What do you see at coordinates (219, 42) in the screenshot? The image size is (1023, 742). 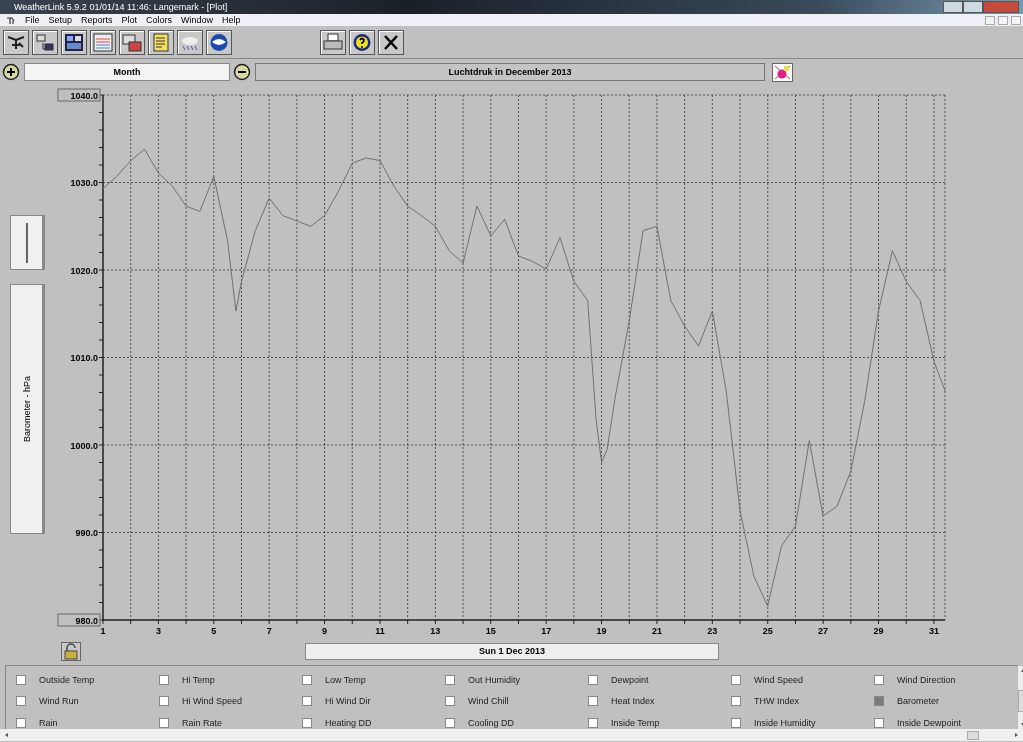 I see `globe-button` at bounding box center [219, 42].